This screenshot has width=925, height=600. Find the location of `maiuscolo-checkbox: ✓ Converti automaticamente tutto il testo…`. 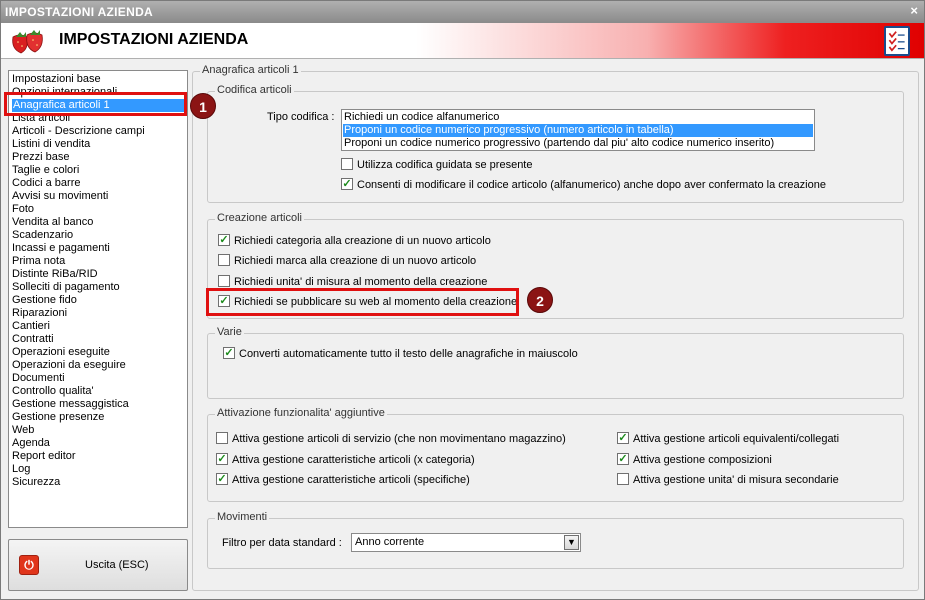

maiuscolo-checkbox: ✓ Converti automaticamente tutto il testo… is located at coordinates (400, 354).